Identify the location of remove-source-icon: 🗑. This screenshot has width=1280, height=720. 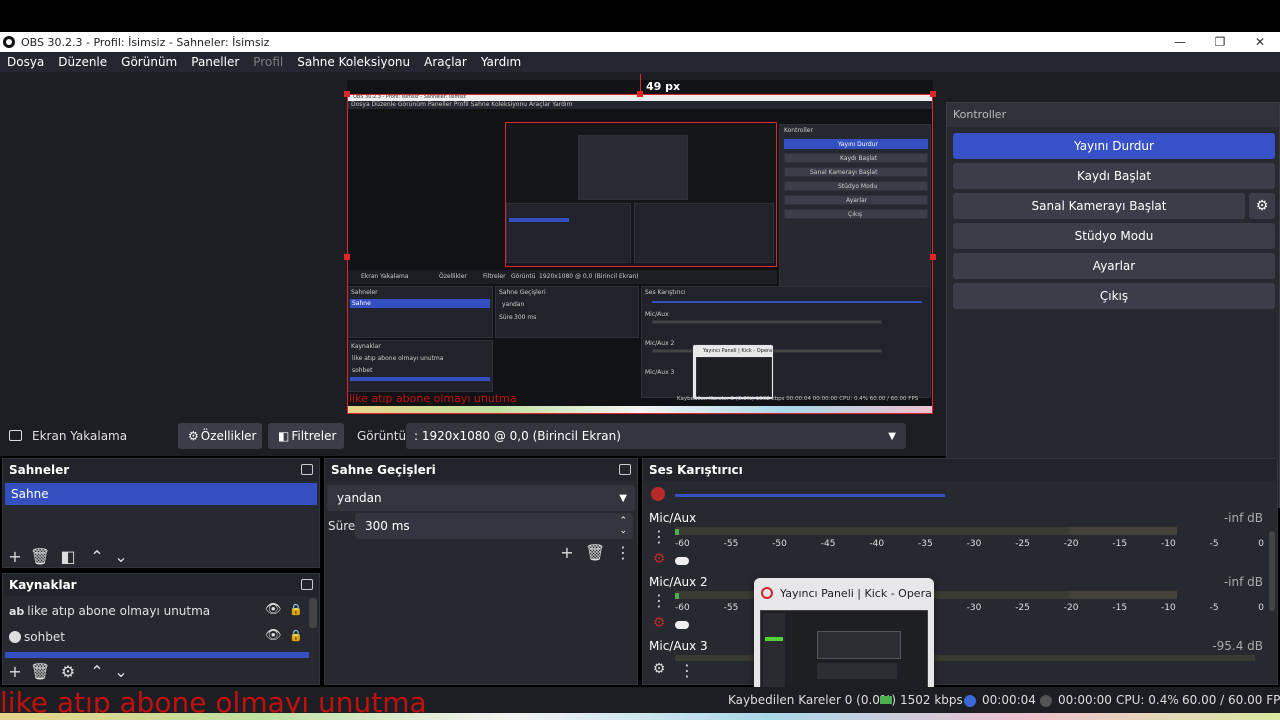
(40, 671).